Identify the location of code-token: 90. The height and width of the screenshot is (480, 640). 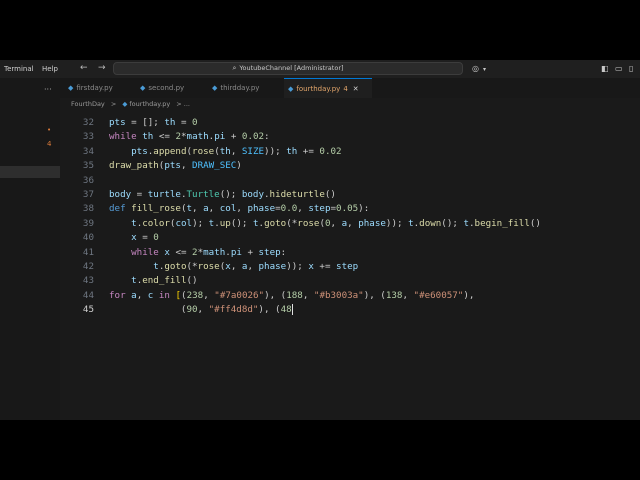
(192, 310).